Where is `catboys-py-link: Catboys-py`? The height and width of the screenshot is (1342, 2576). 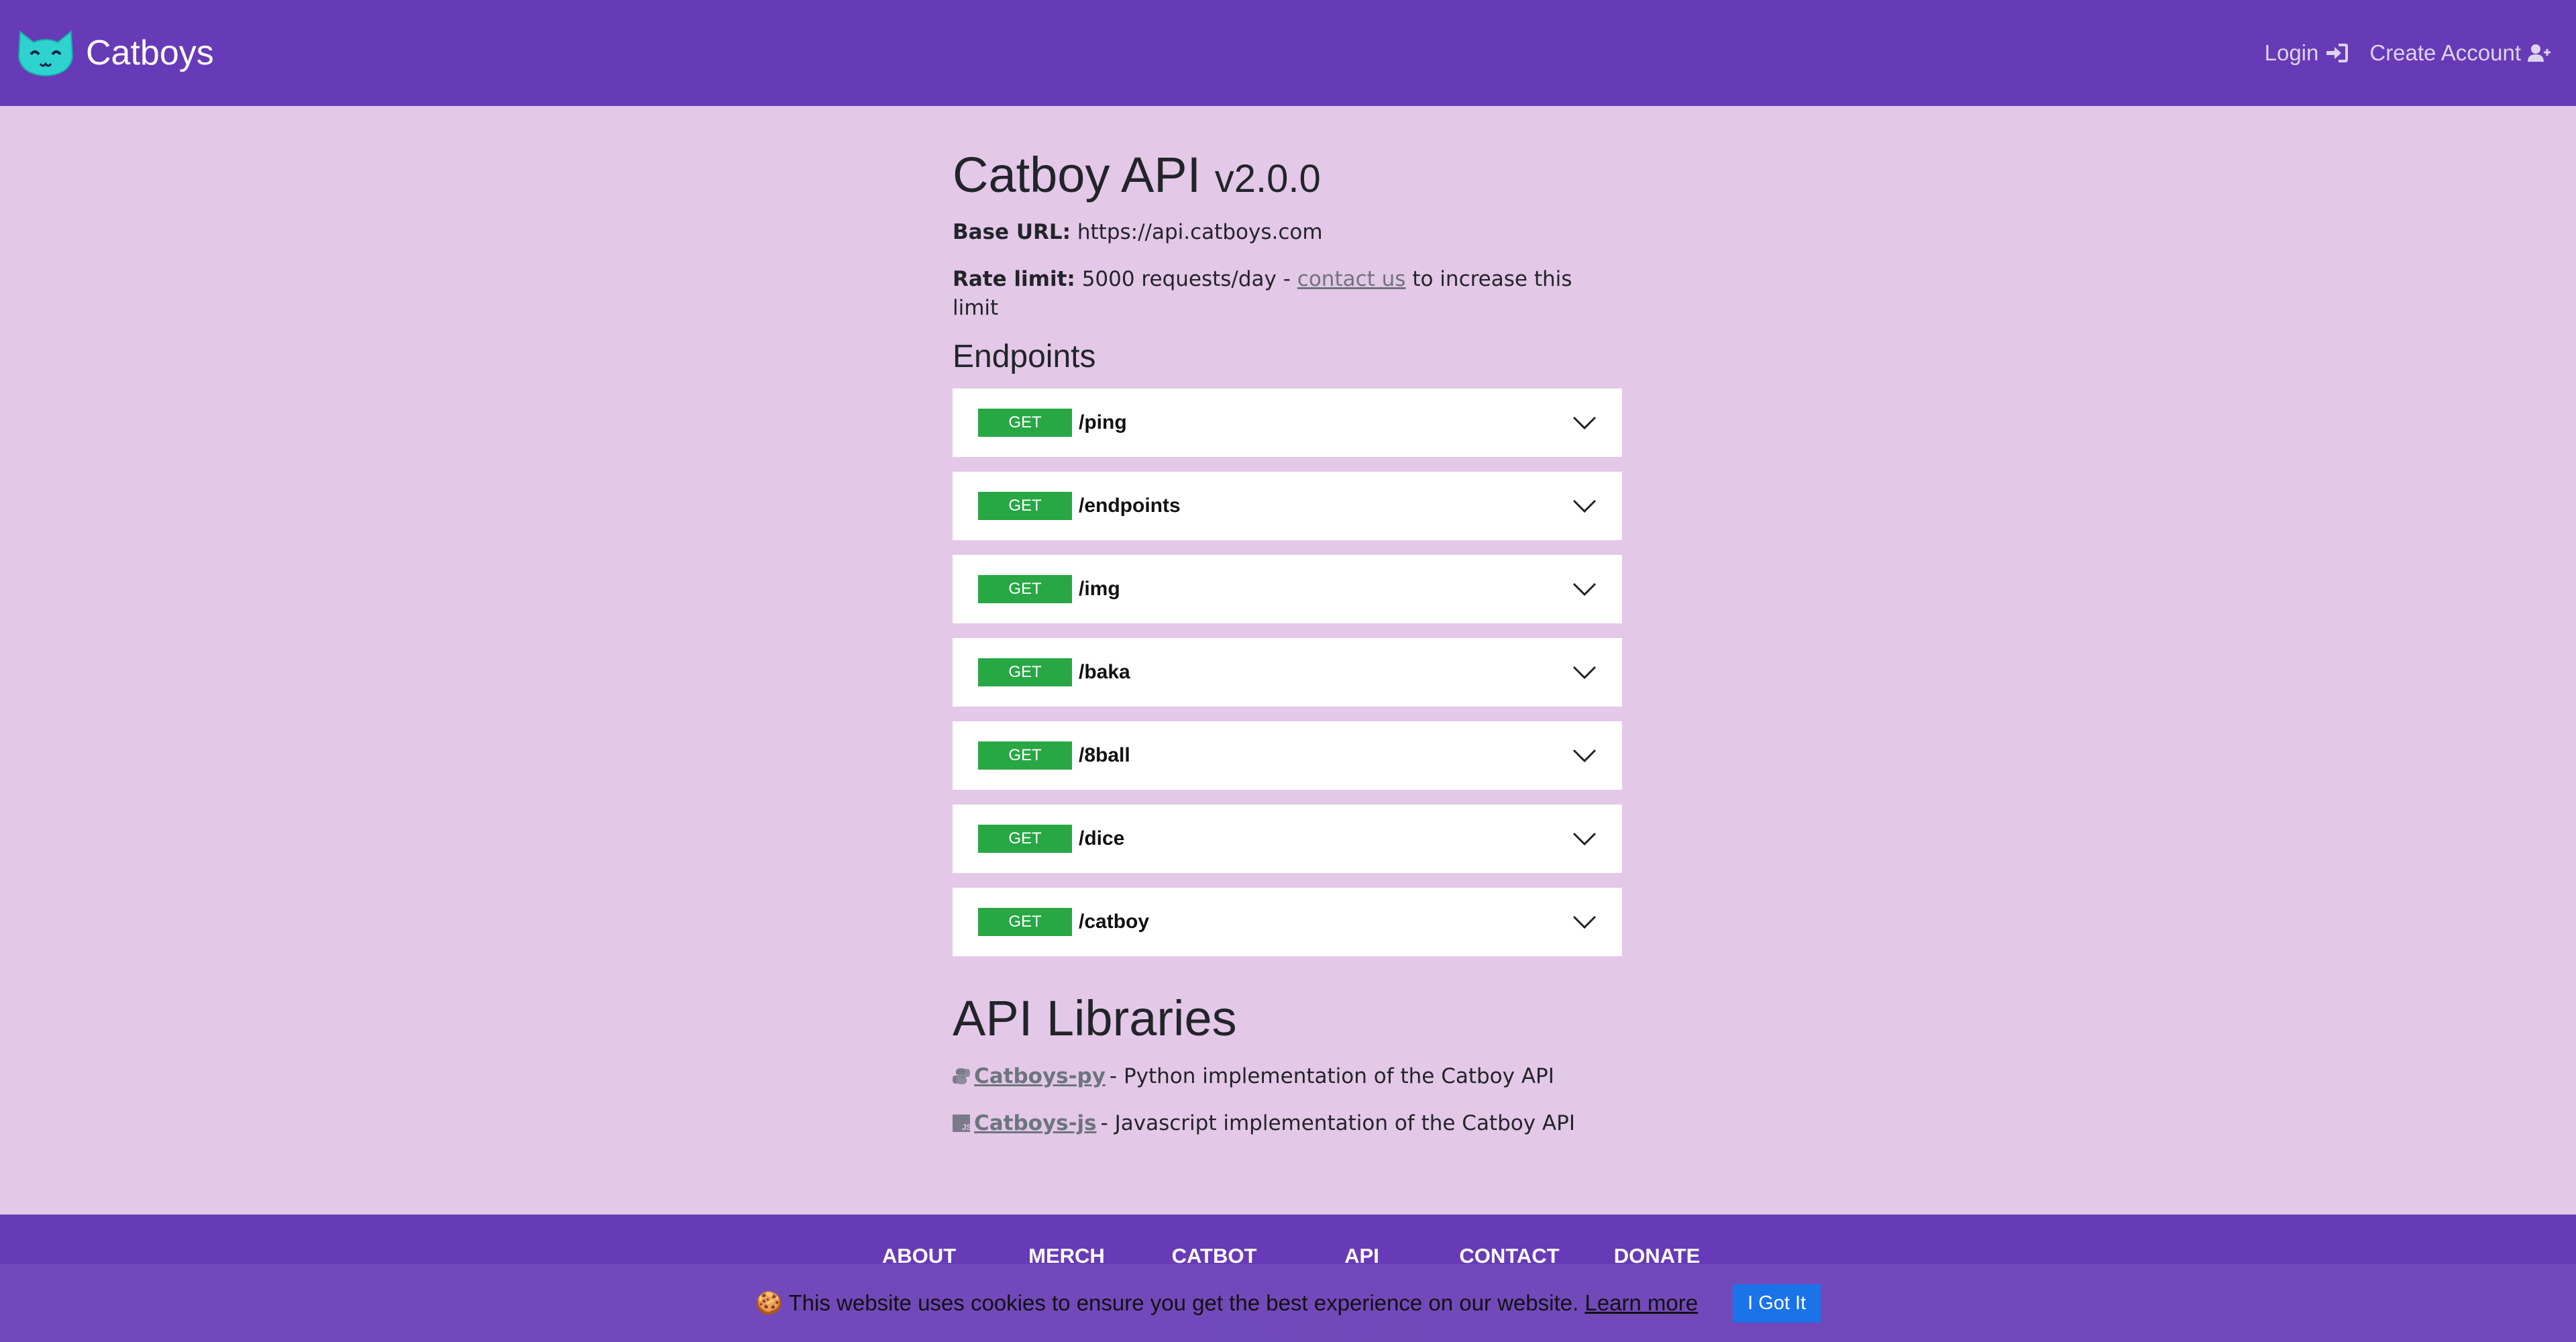
catboys-py-link: Catboys-py is located at coordinates (1040, 1076).